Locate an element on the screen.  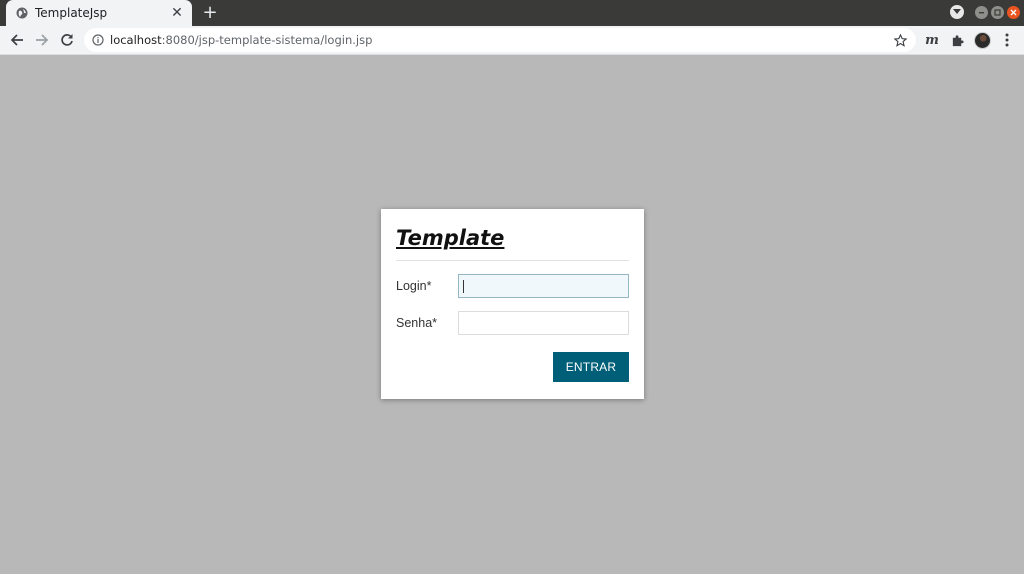
avatar-button is located at coordinates (982, 40).